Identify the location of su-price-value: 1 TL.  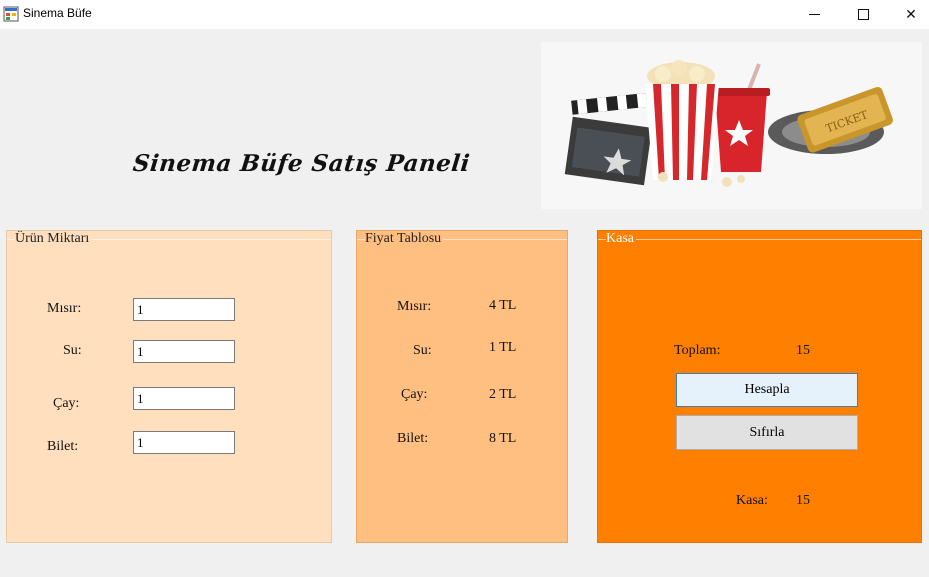
(503, 347).